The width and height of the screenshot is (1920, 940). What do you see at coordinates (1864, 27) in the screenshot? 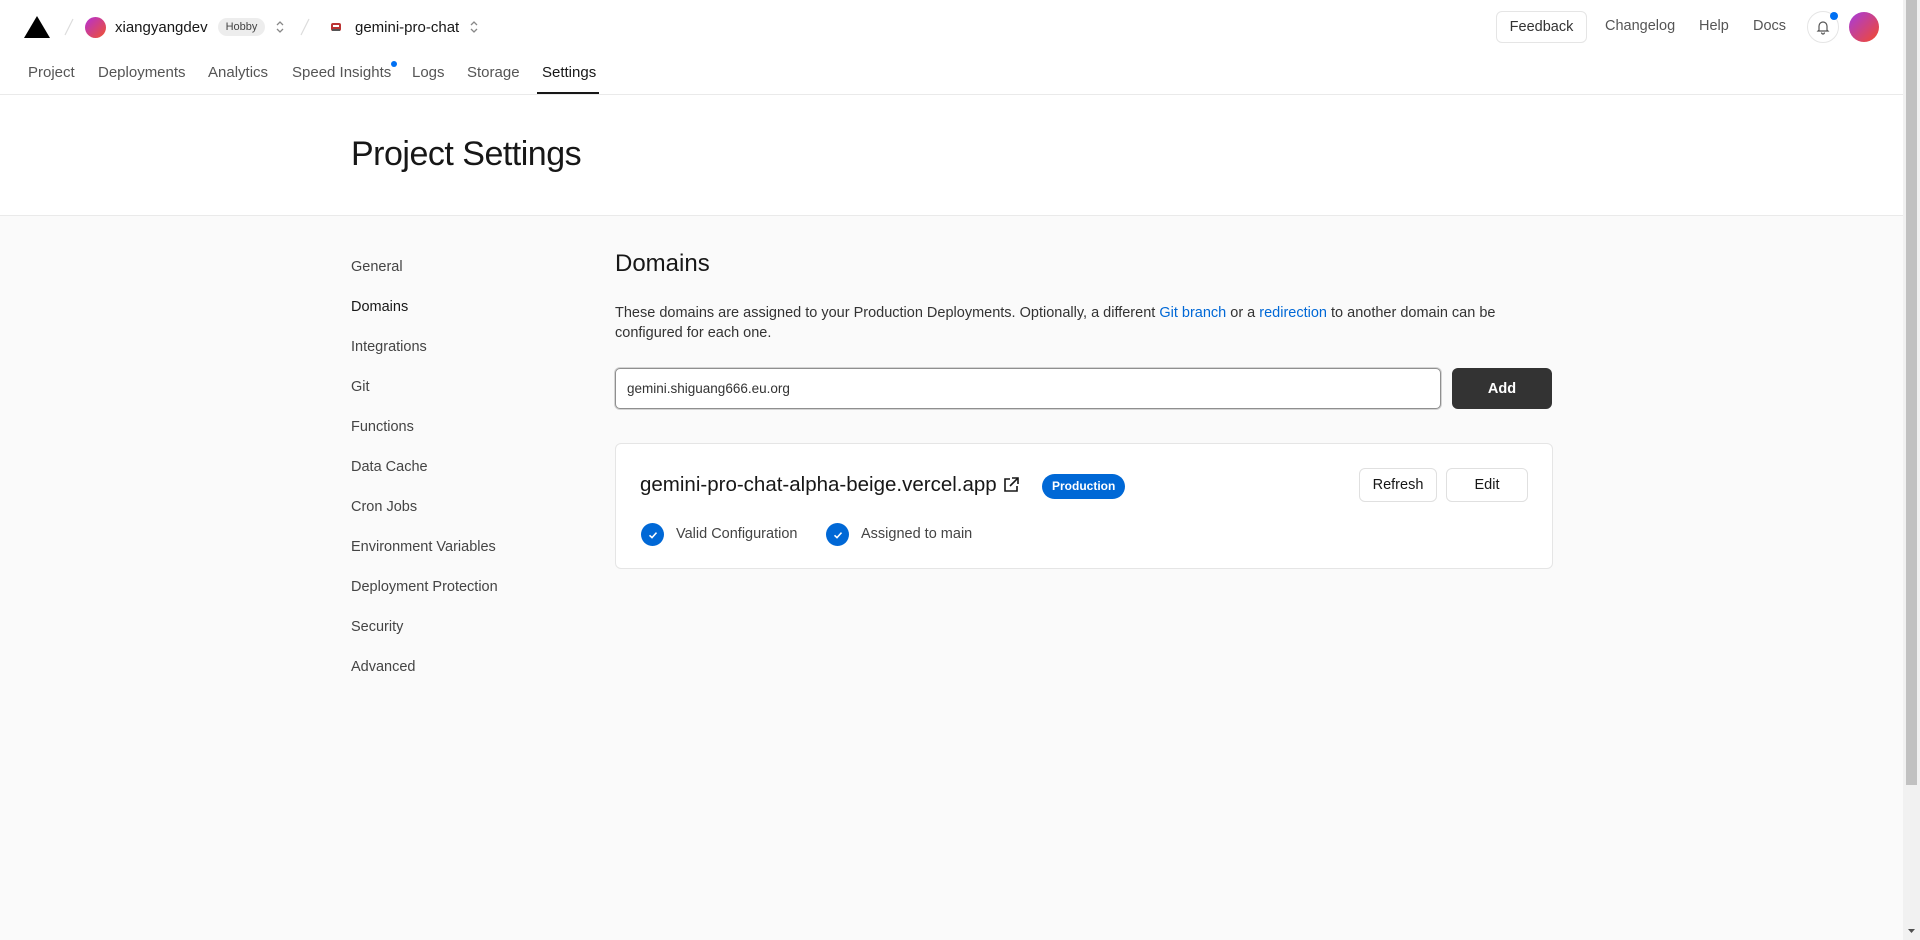
I see `user-avatar` at bounding box center [1864, 27].